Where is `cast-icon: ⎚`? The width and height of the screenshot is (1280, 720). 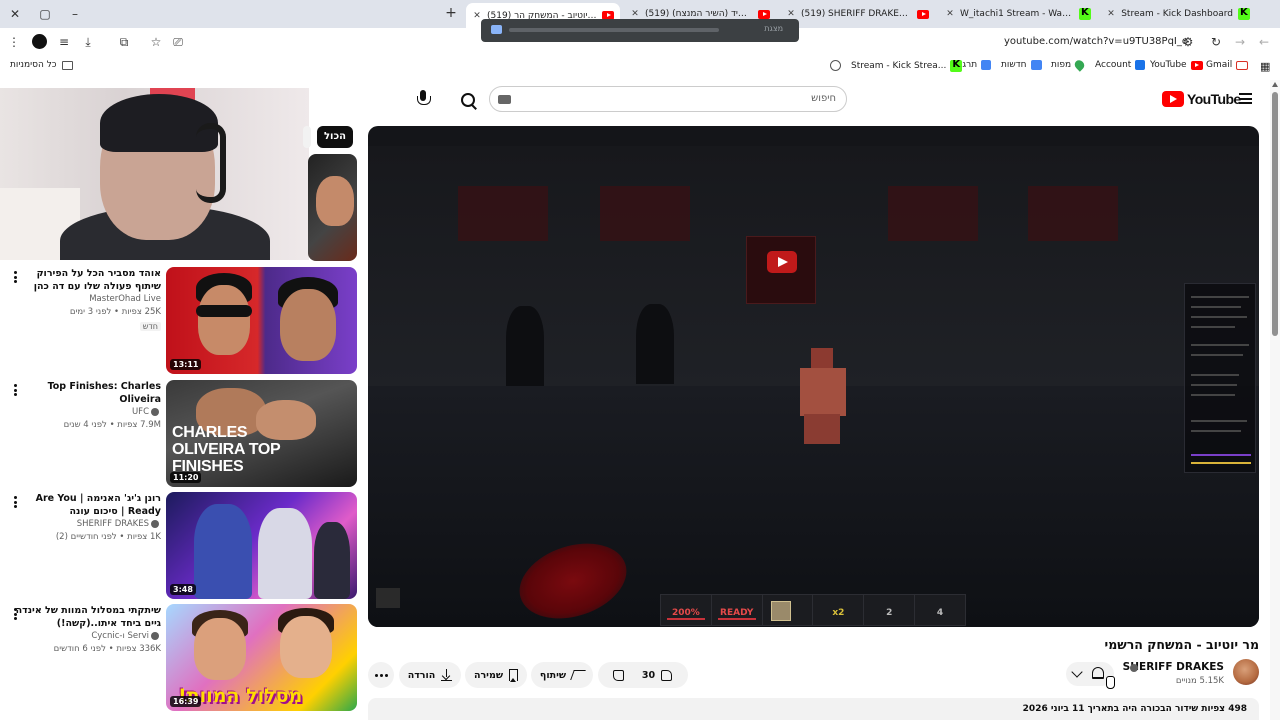
cast-icon: ⎚ is located at coordinates (178, 42).